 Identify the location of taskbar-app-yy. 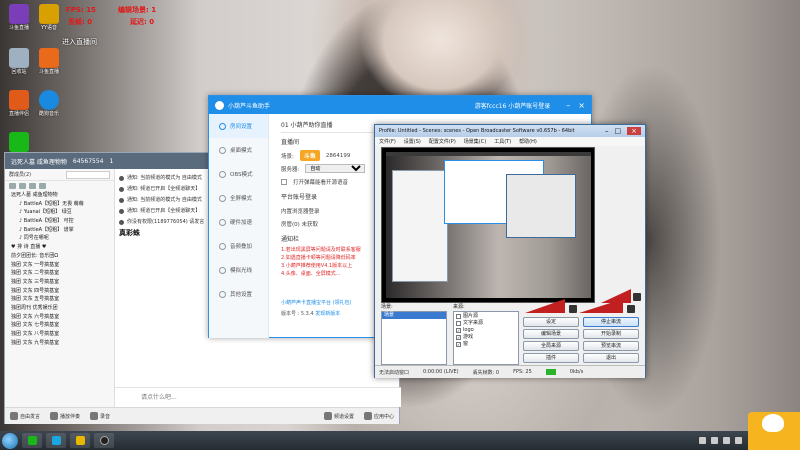
(80, 440).